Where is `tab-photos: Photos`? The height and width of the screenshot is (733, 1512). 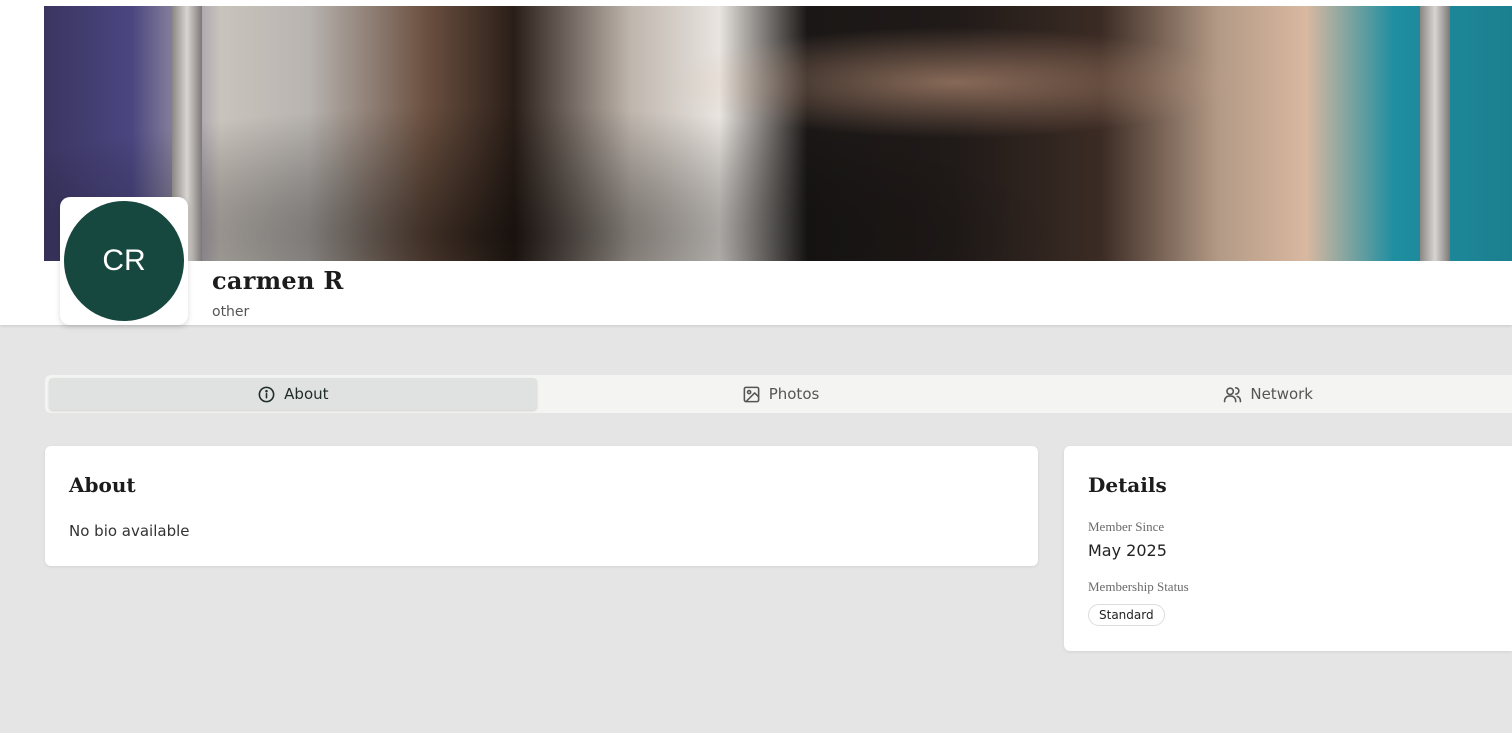 tab-photos: Photos is located at coordinates (781, 394).